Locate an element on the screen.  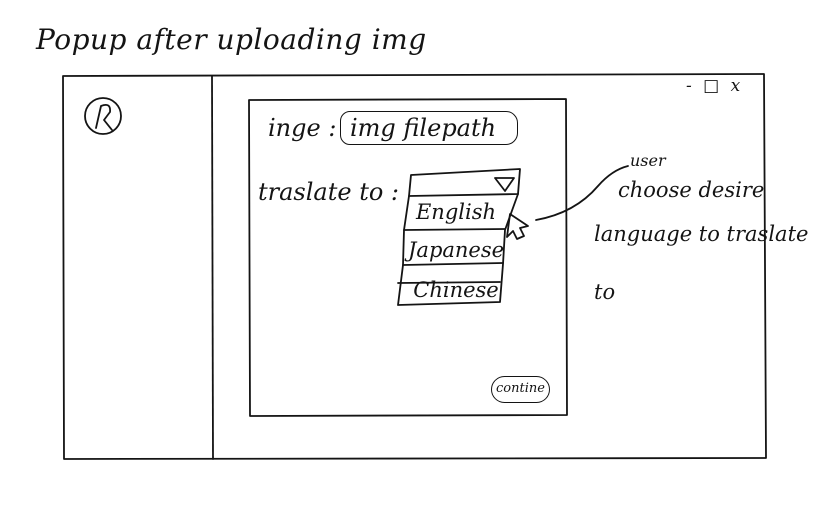
window-controls: - □ x is located at coordinates (714, 86).